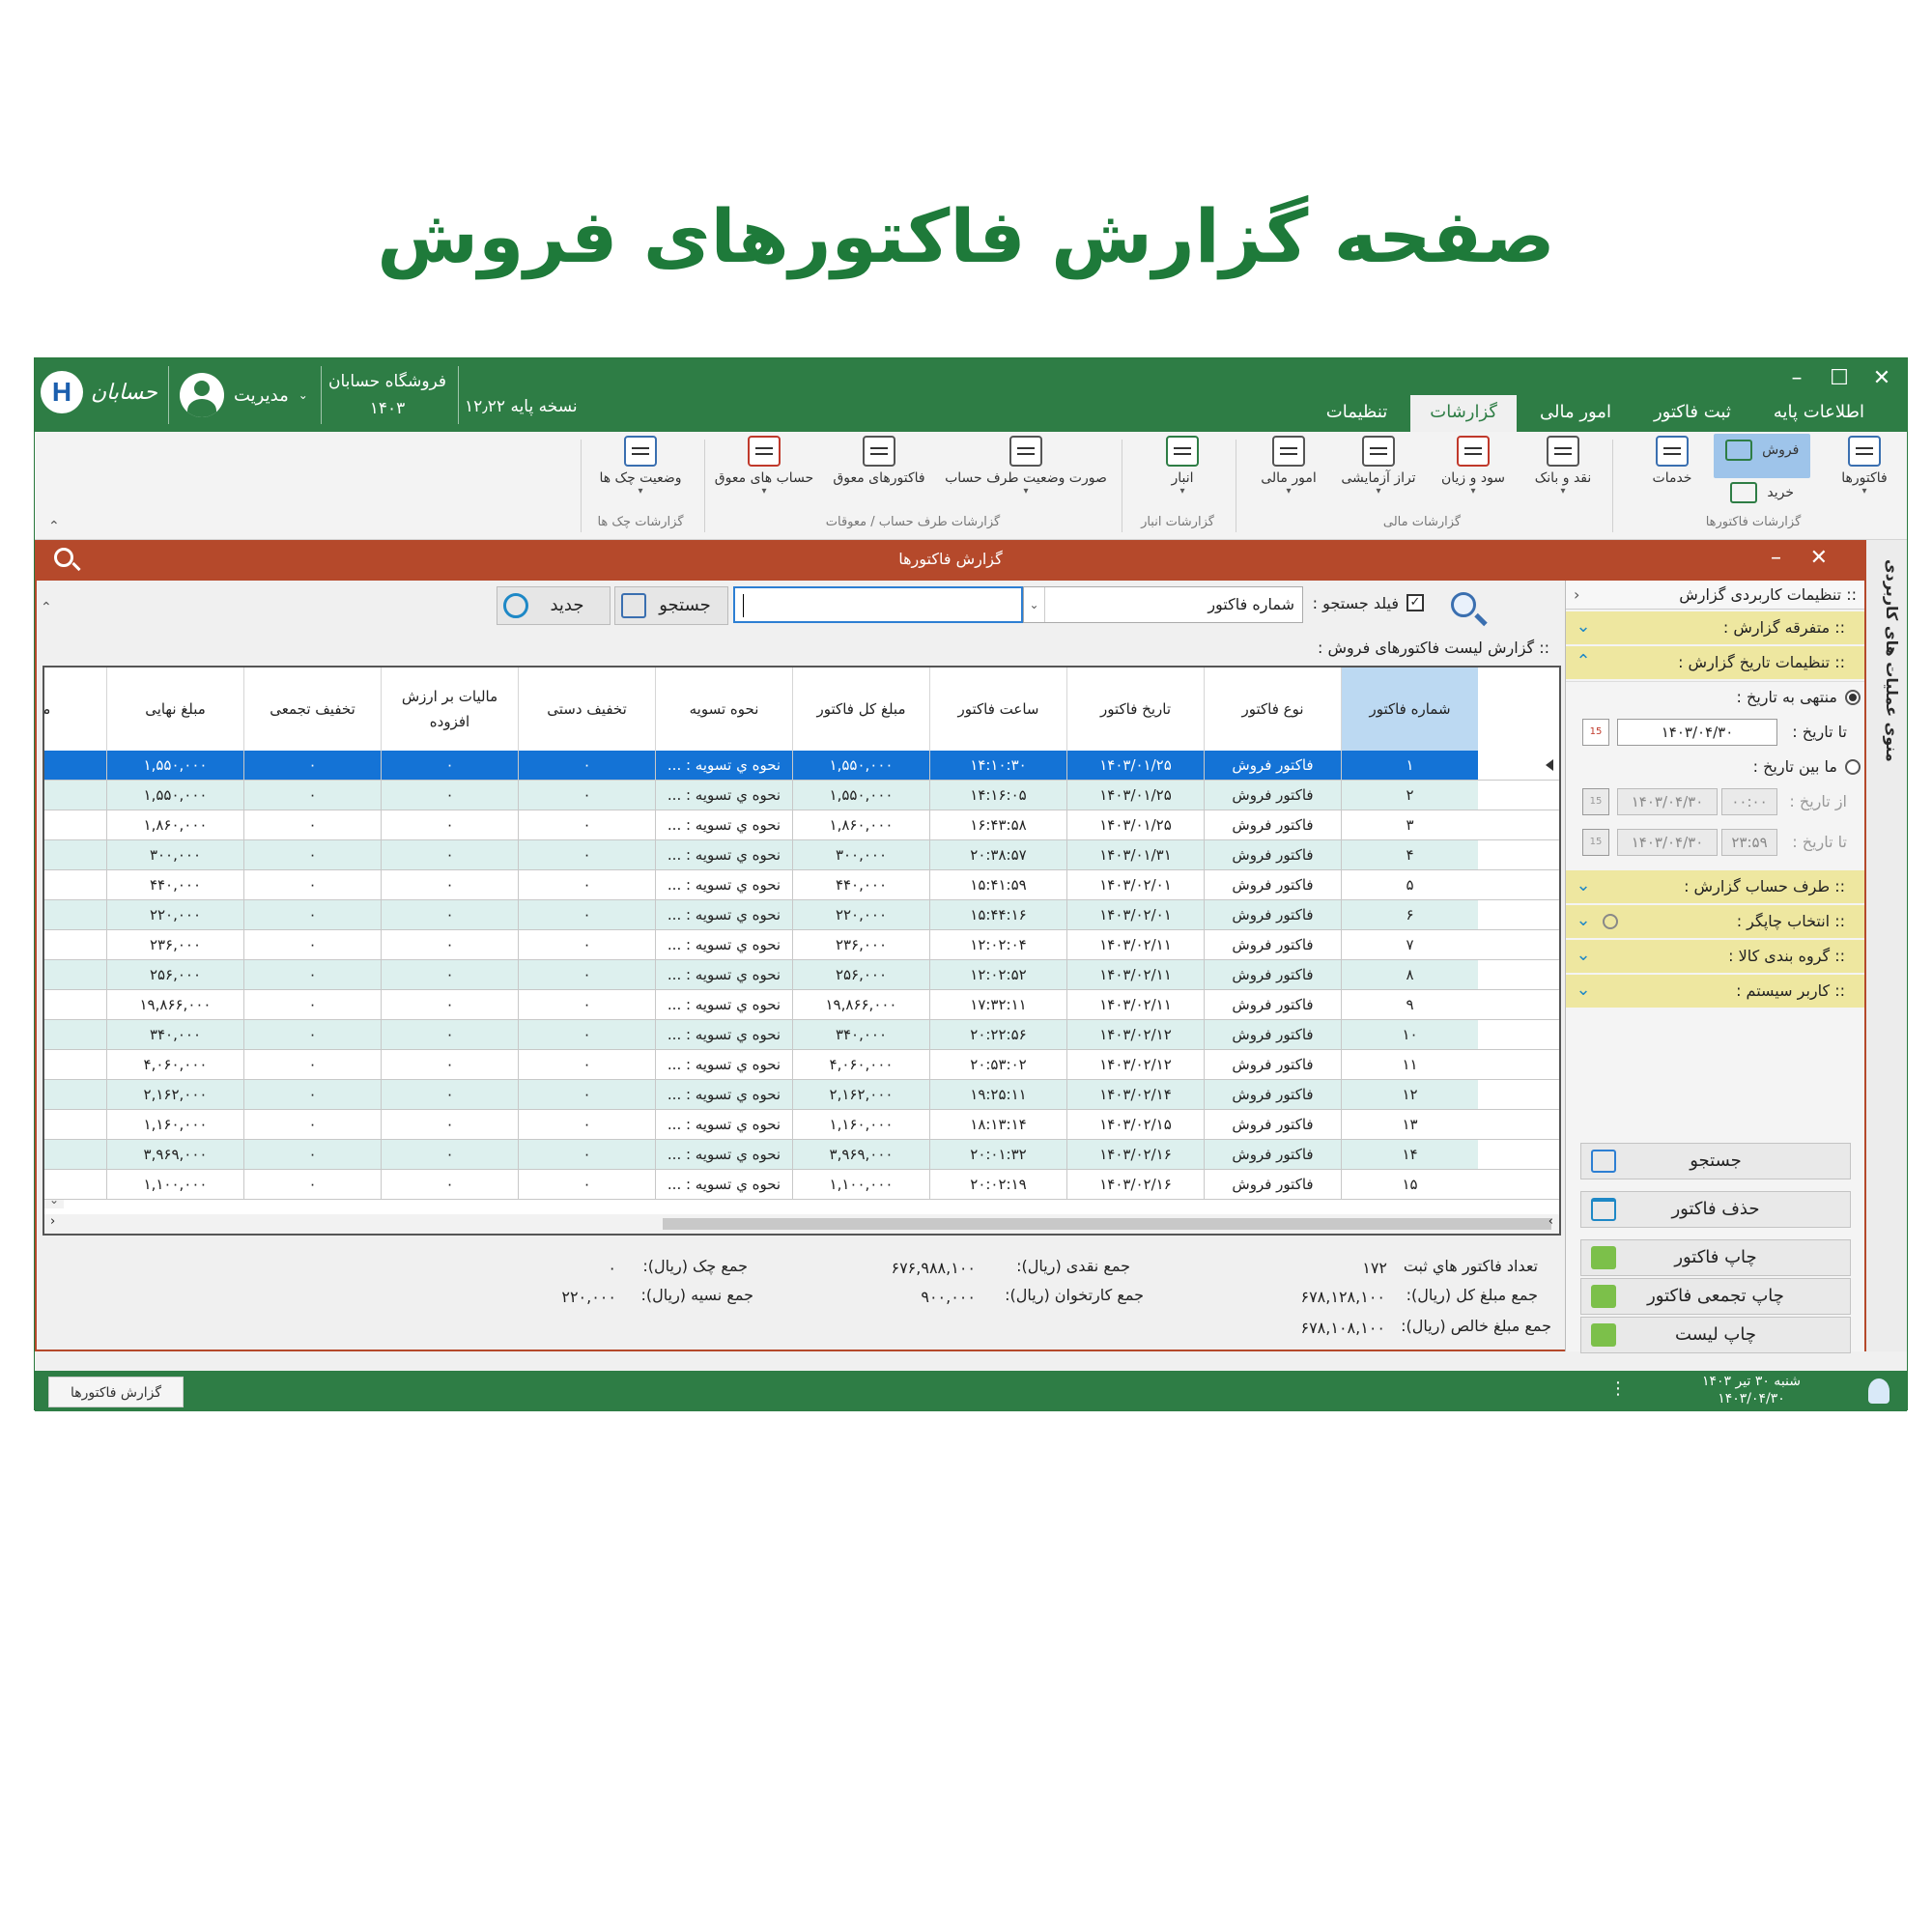 Image resolution: width=1932 pixels, height=1932 pixels. Describe the element at coordinates (1853, 767) in the screenshot. I see `radio-between-dates` at that location.